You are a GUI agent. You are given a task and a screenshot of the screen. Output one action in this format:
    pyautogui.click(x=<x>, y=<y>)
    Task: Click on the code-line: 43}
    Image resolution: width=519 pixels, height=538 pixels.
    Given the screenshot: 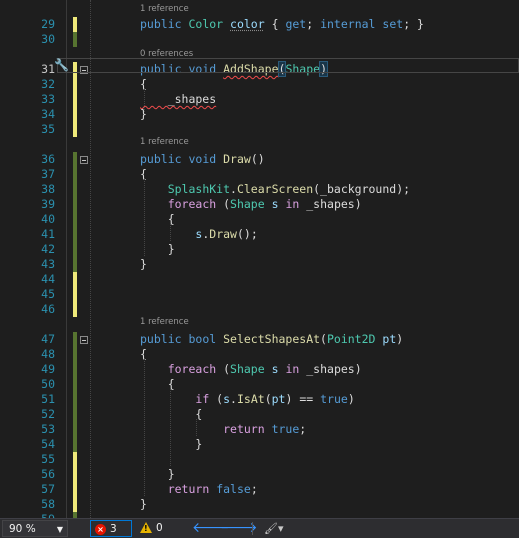 What is the action you would take?
    pyautogui.click(x=259, y=264)
    